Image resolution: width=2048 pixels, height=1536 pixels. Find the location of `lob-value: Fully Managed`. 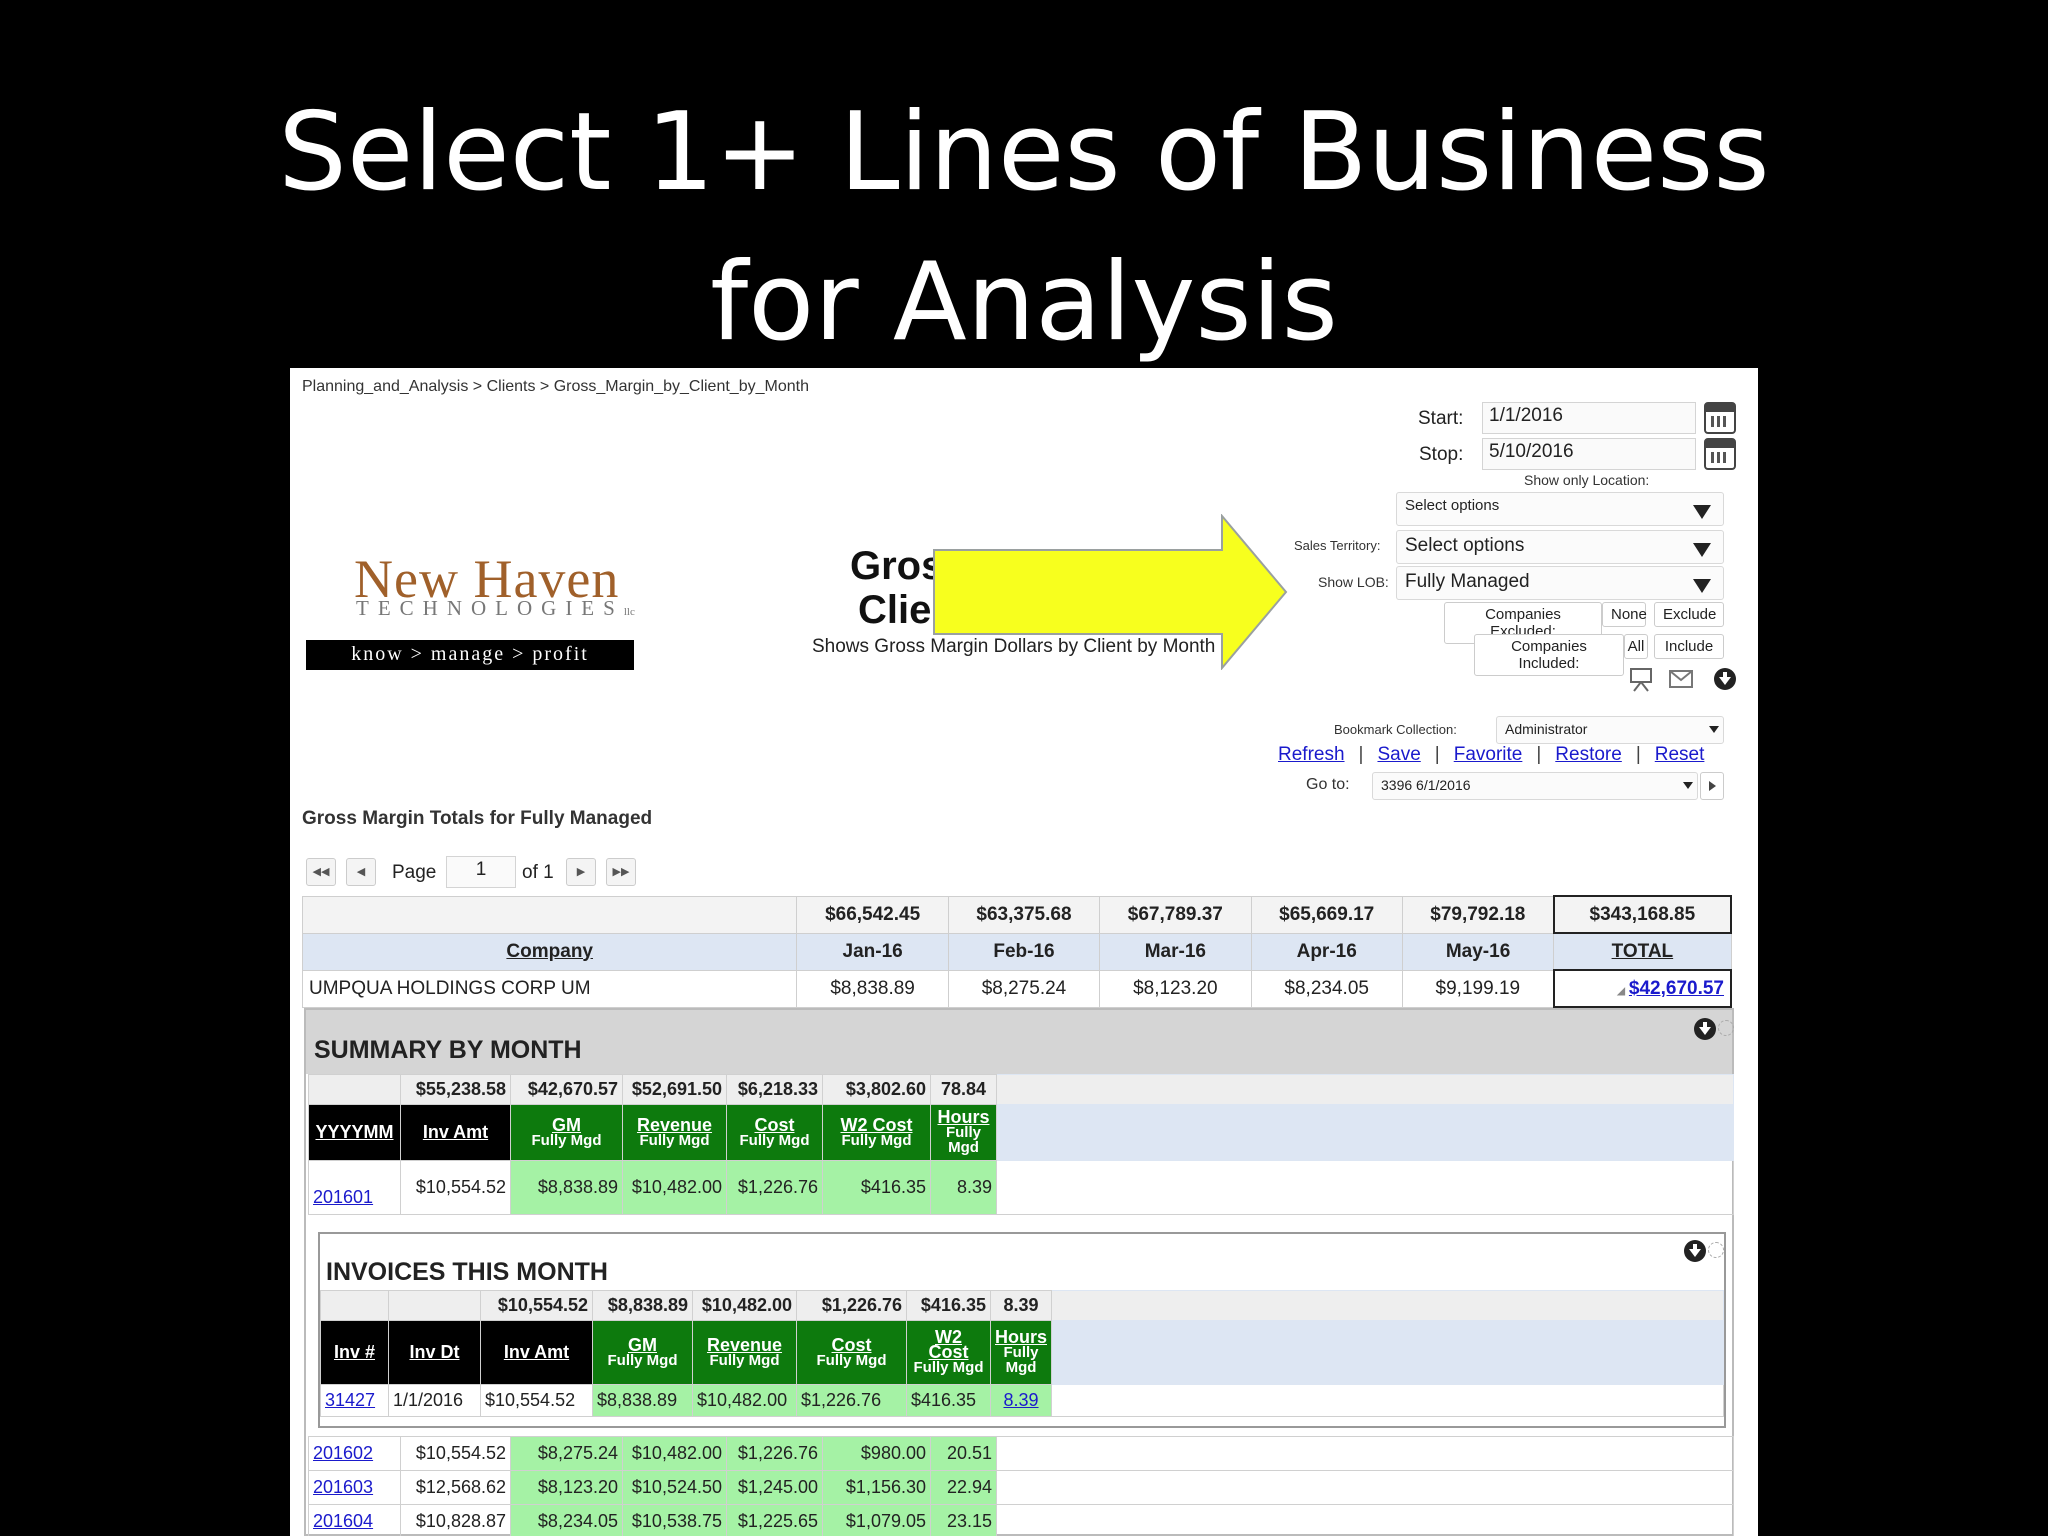

lob-value: Fully Managed is located at coordinates (1467, 581).